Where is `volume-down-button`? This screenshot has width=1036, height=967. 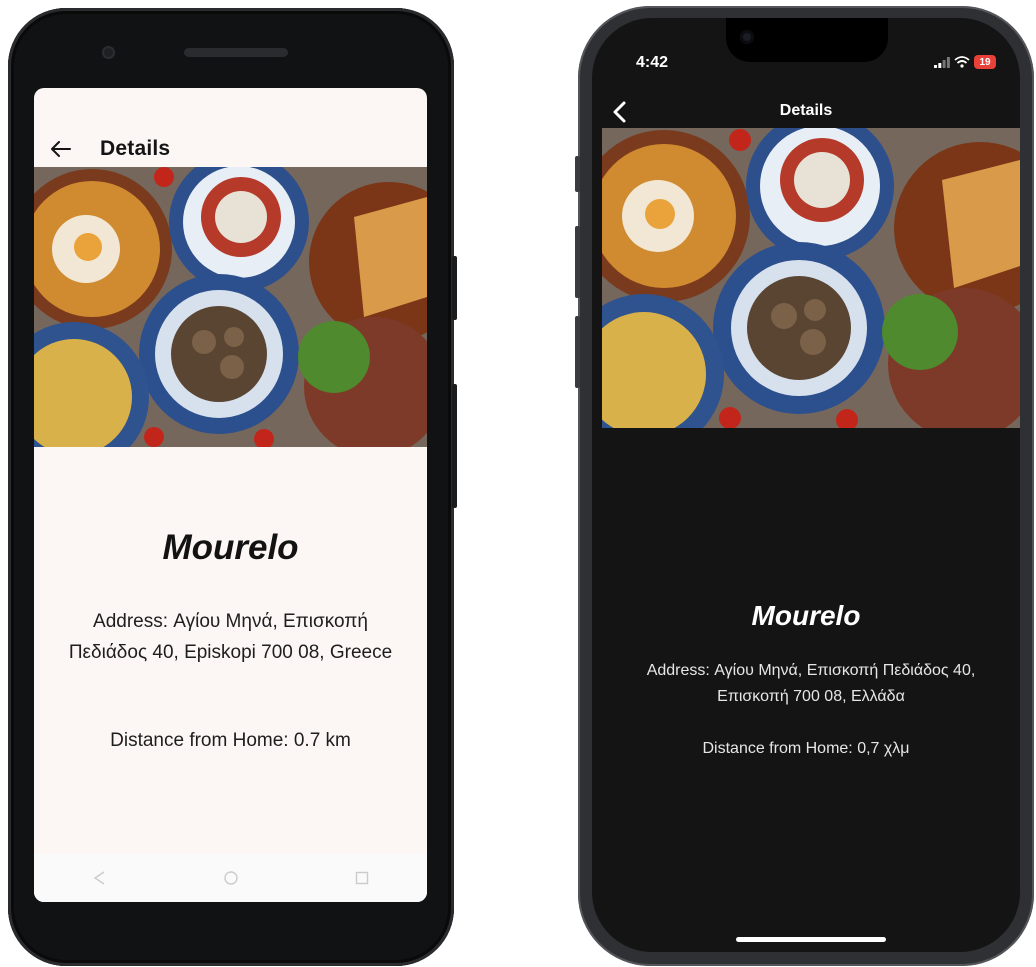 volume-down-button is located at coordinates (577, 352).